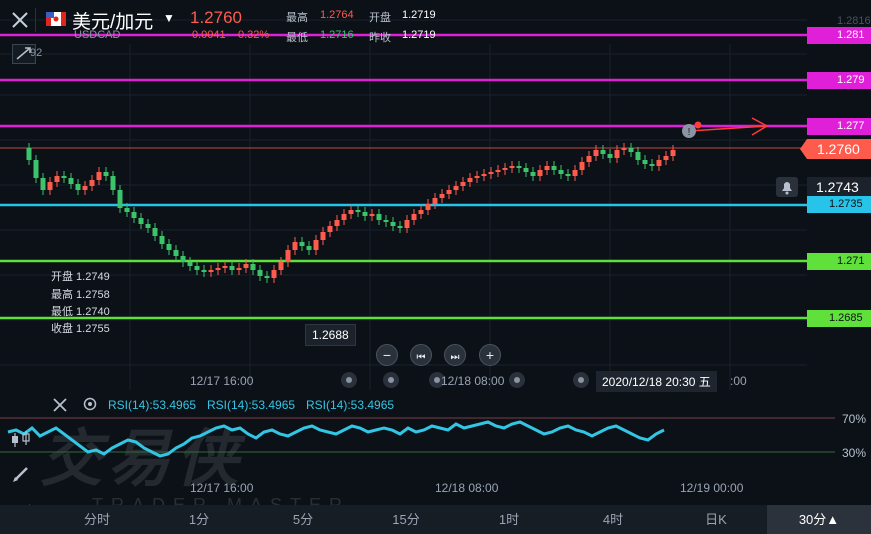 The image size is (871, 534). I want to click on current-price-pointer, so click(803, 149).